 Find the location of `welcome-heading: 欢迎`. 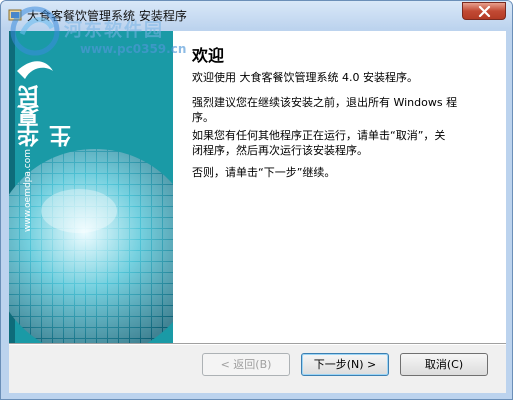

welcome-heading: 欢迎 is located at coordinates (208, 55).